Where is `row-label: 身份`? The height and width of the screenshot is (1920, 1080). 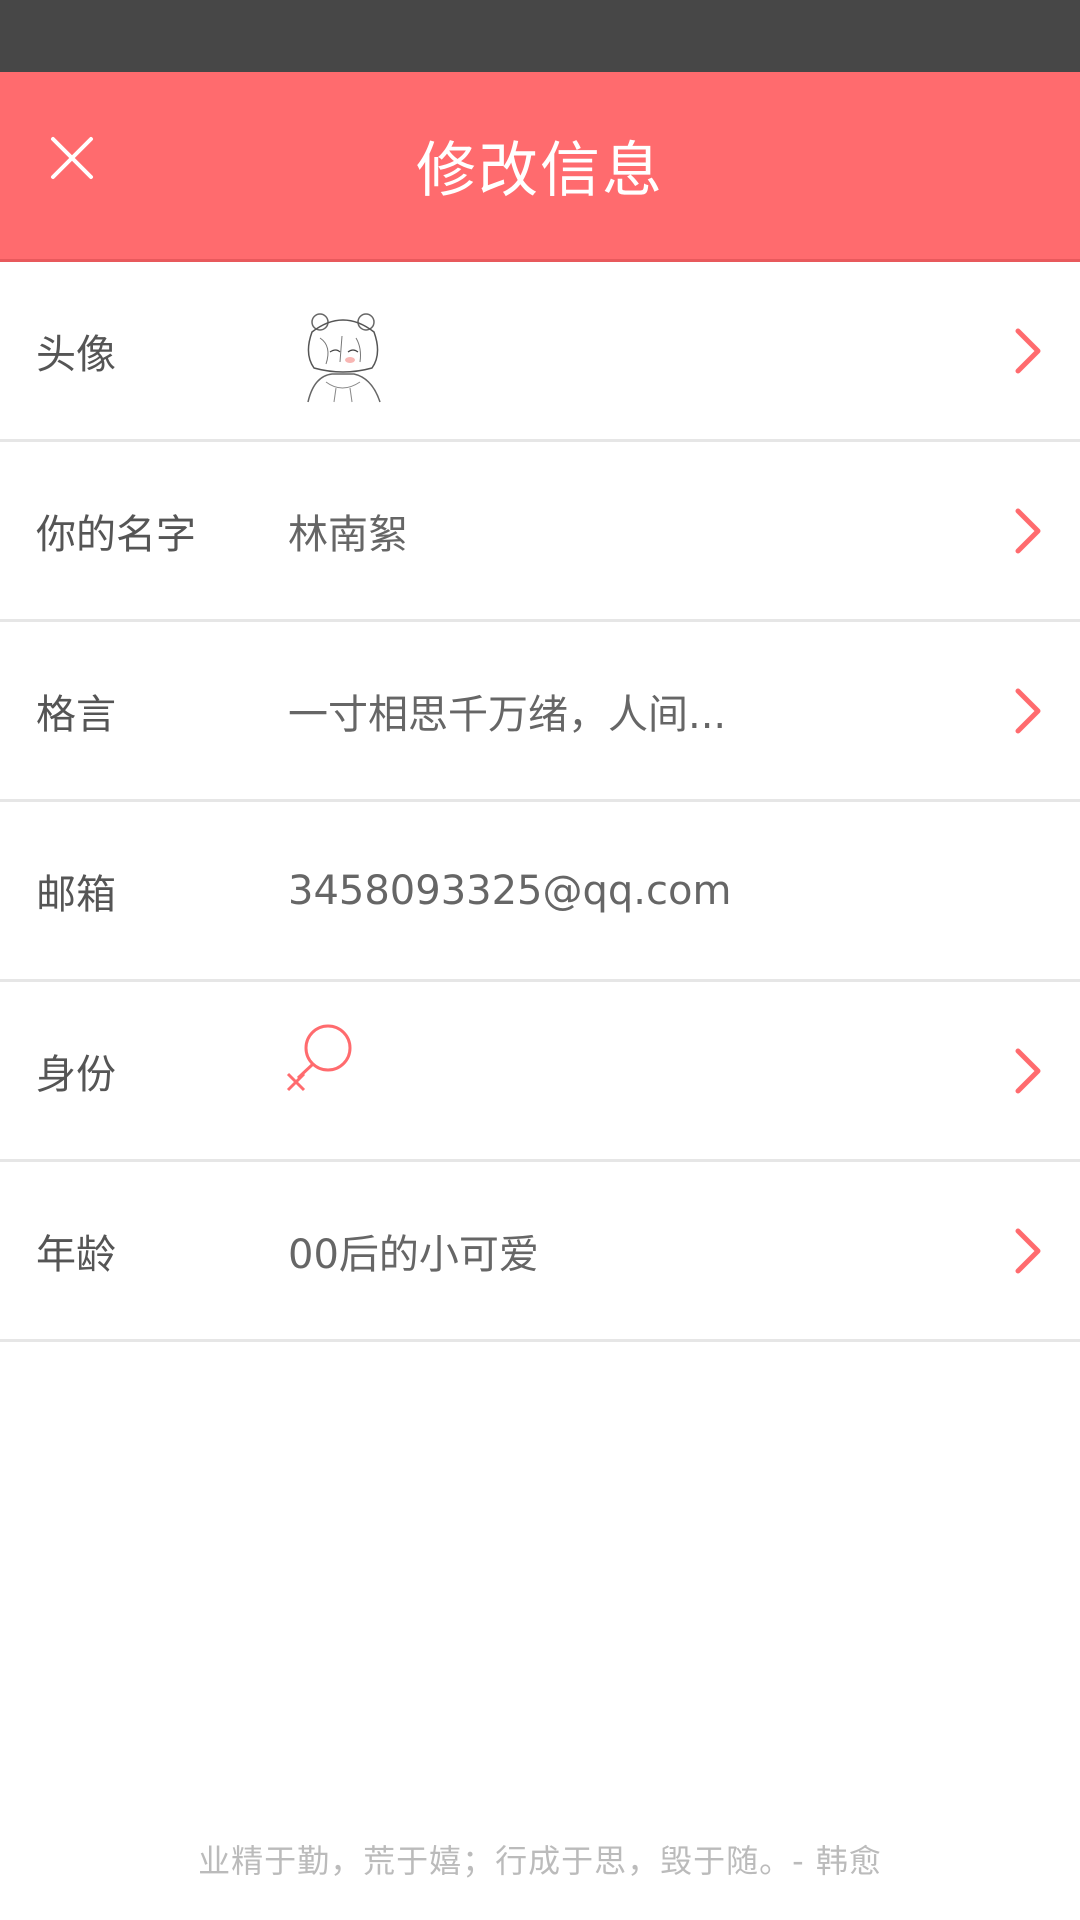 row-label: 身份 is located at coordinates (76, 1074).